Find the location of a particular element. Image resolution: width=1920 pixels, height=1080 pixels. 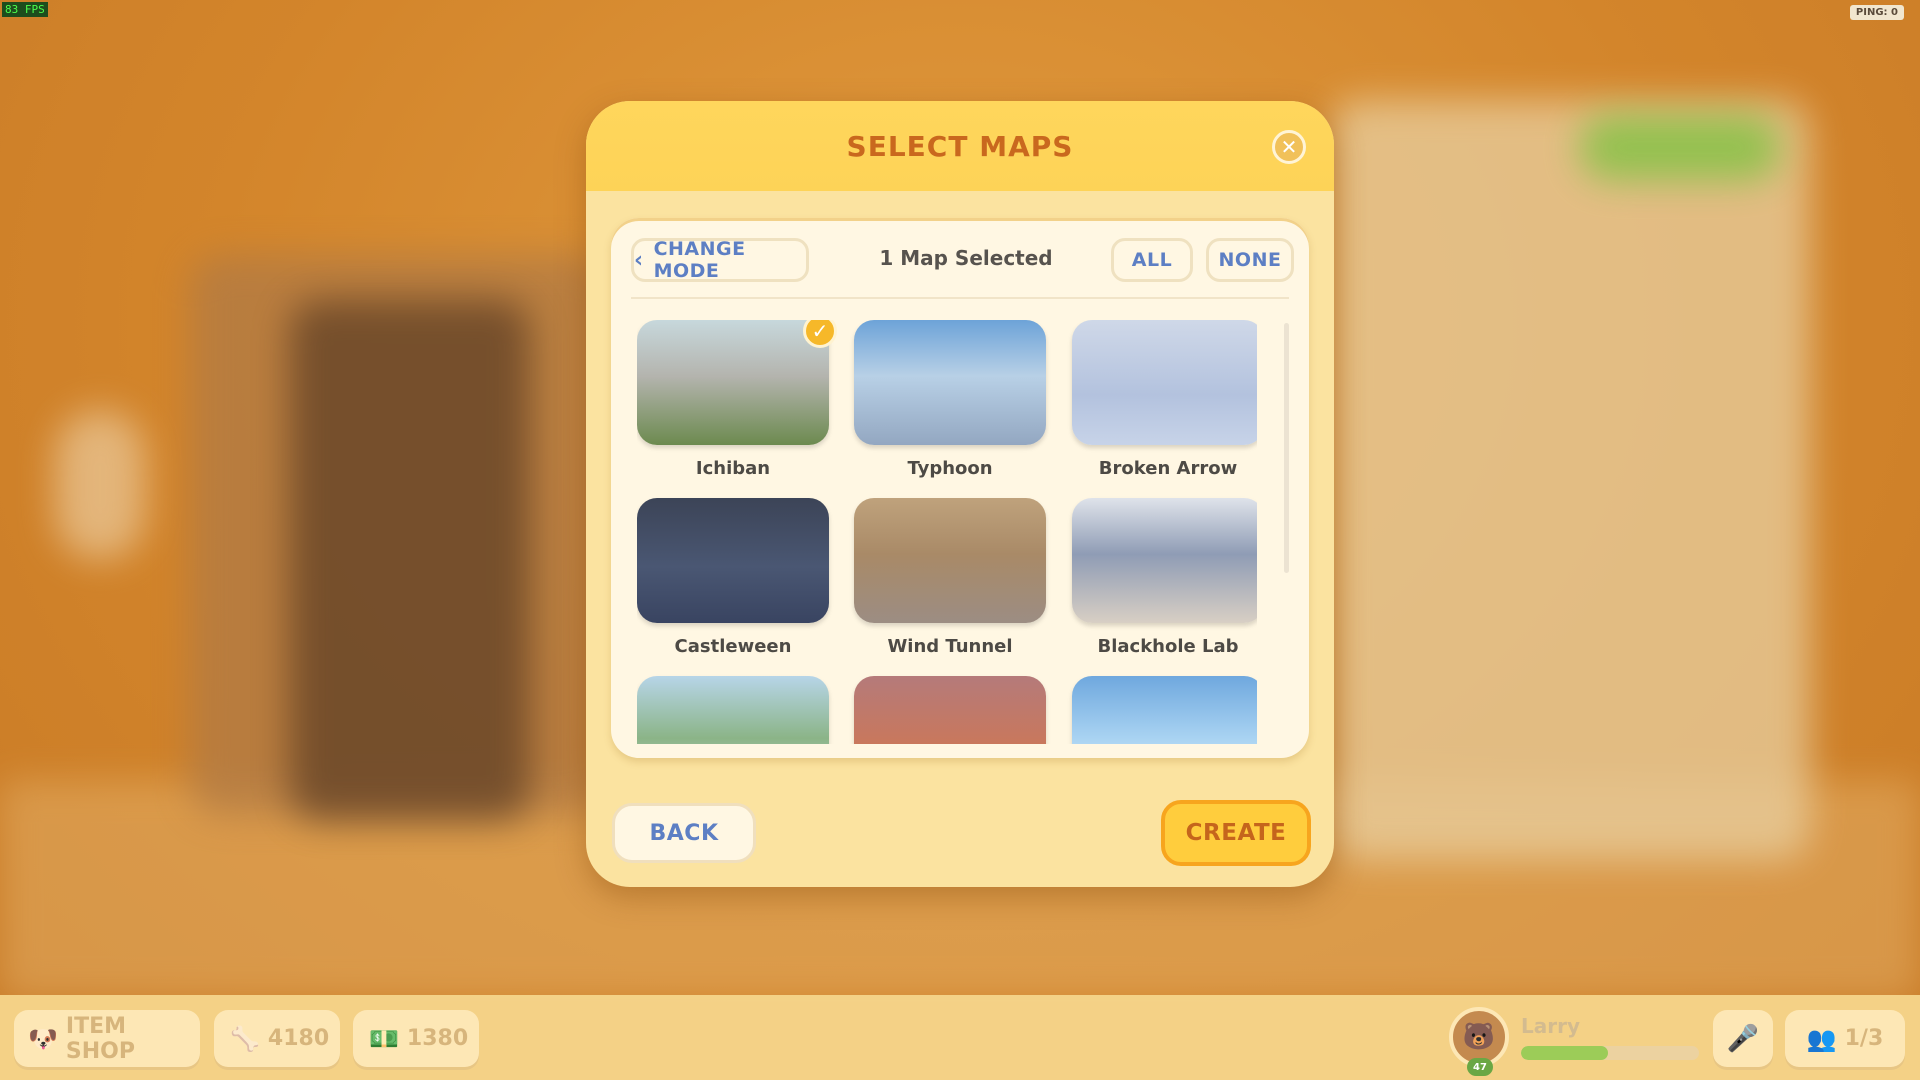

background-left-doorway is located at coordinates (410, 560).